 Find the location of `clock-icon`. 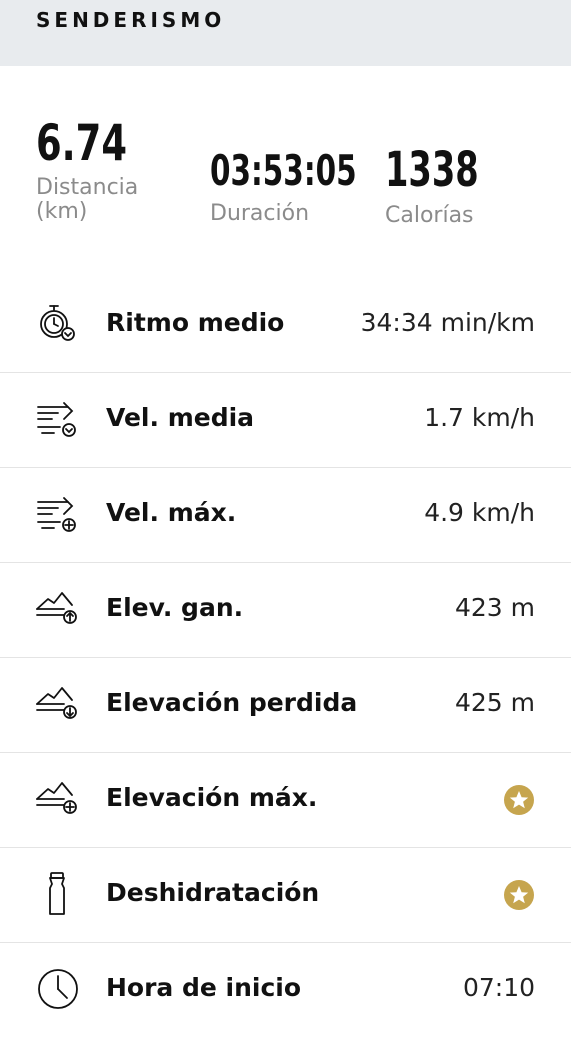

clock-icon is located at coordinates (58, 989).